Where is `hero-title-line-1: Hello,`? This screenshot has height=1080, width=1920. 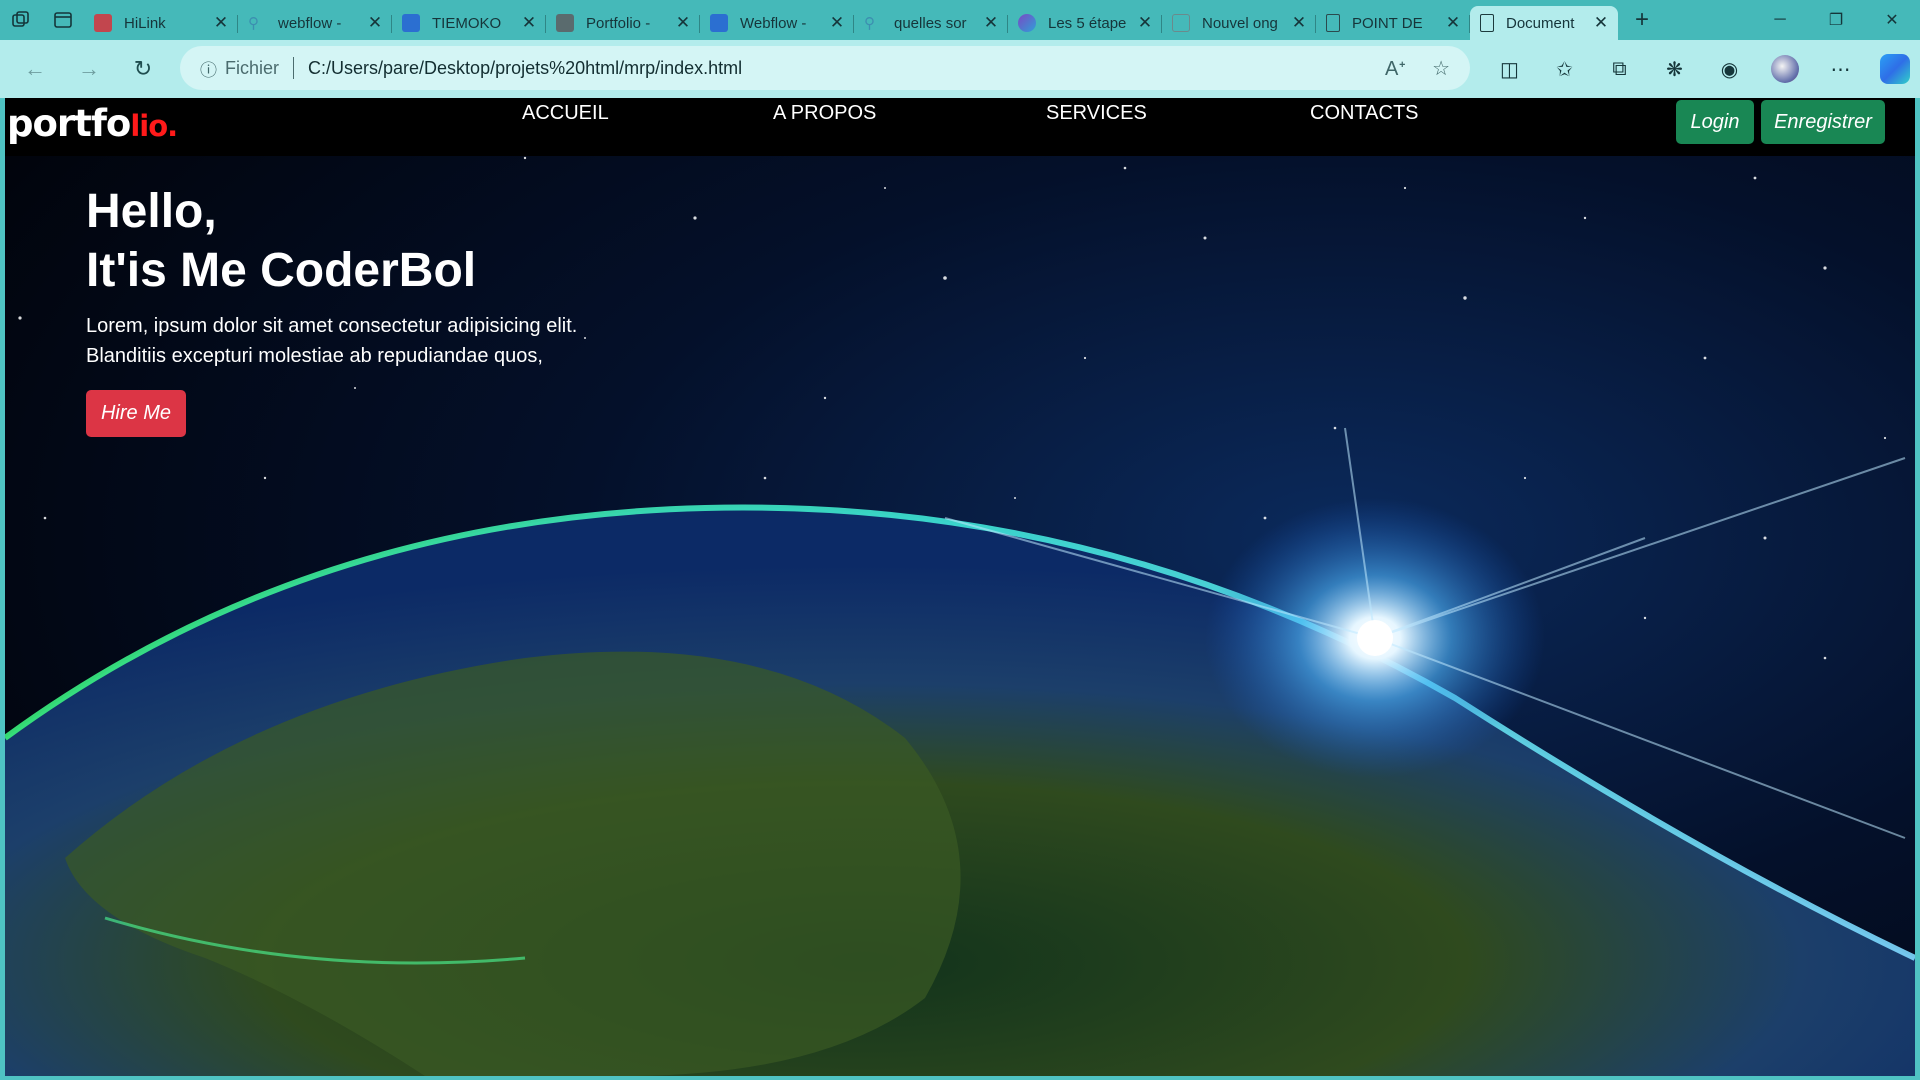
hero-title-line-1: Hello, is located at coordinates (151, 211).